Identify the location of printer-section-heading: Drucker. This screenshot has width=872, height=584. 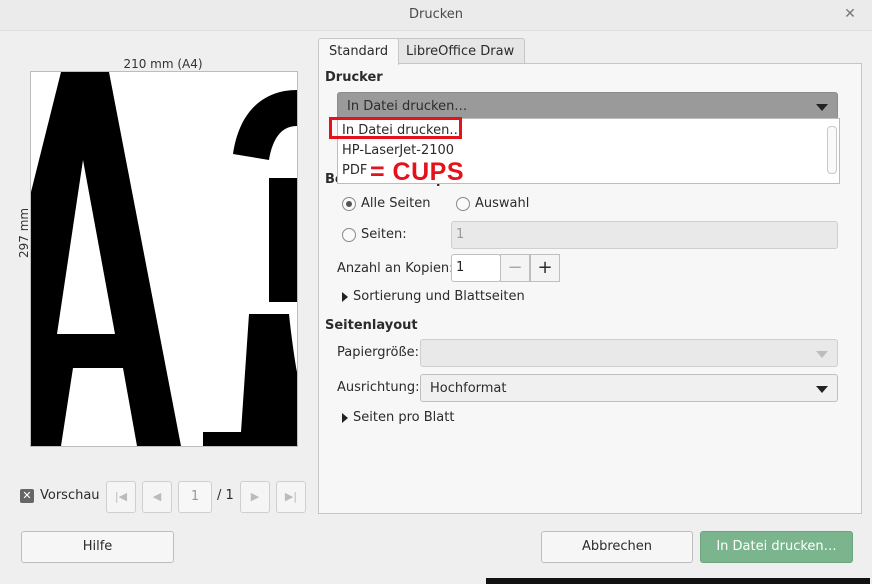
(354, 77).